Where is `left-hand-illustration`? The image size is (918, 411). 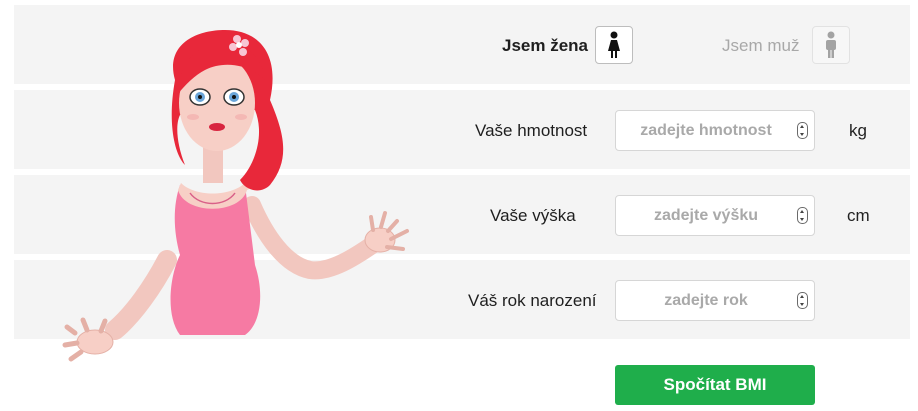
left-hand-illustration is located at coordinates (119, 306).